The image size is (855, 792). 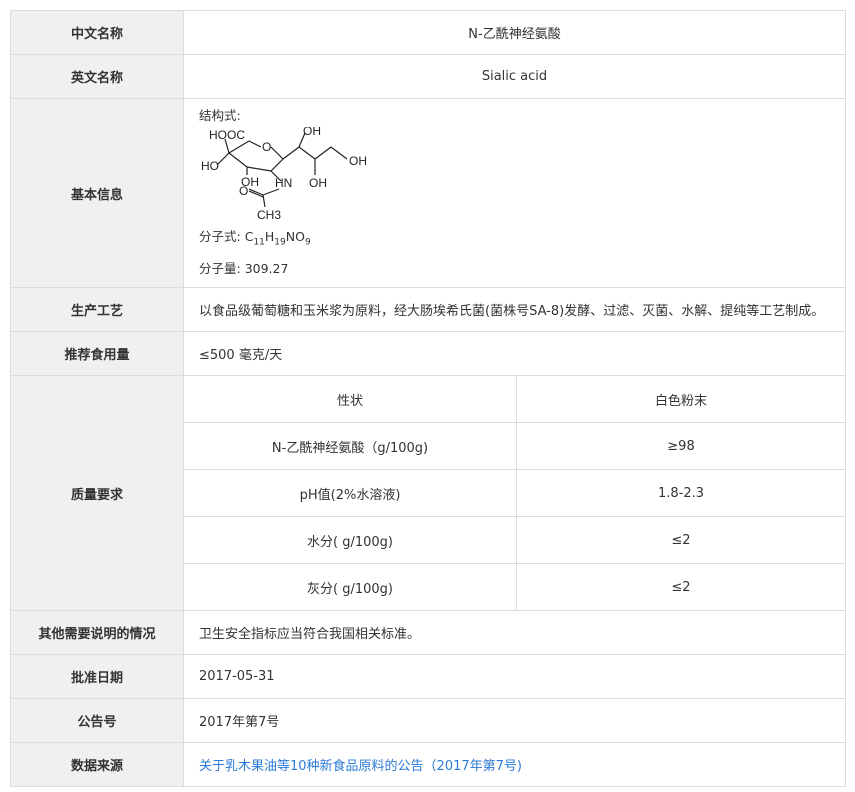 What do you see at coordinates (514, 76) in the screenshot?
I see `value-english-name: Sialic acid` at bounding box center [514, 76].